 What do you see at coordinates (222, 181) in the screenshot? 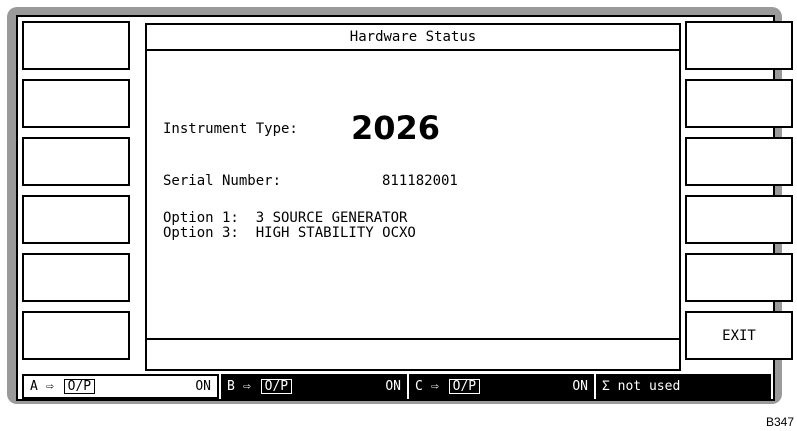
I see `serial-number-label: Serial Number:` at bounding box center [222, 181].